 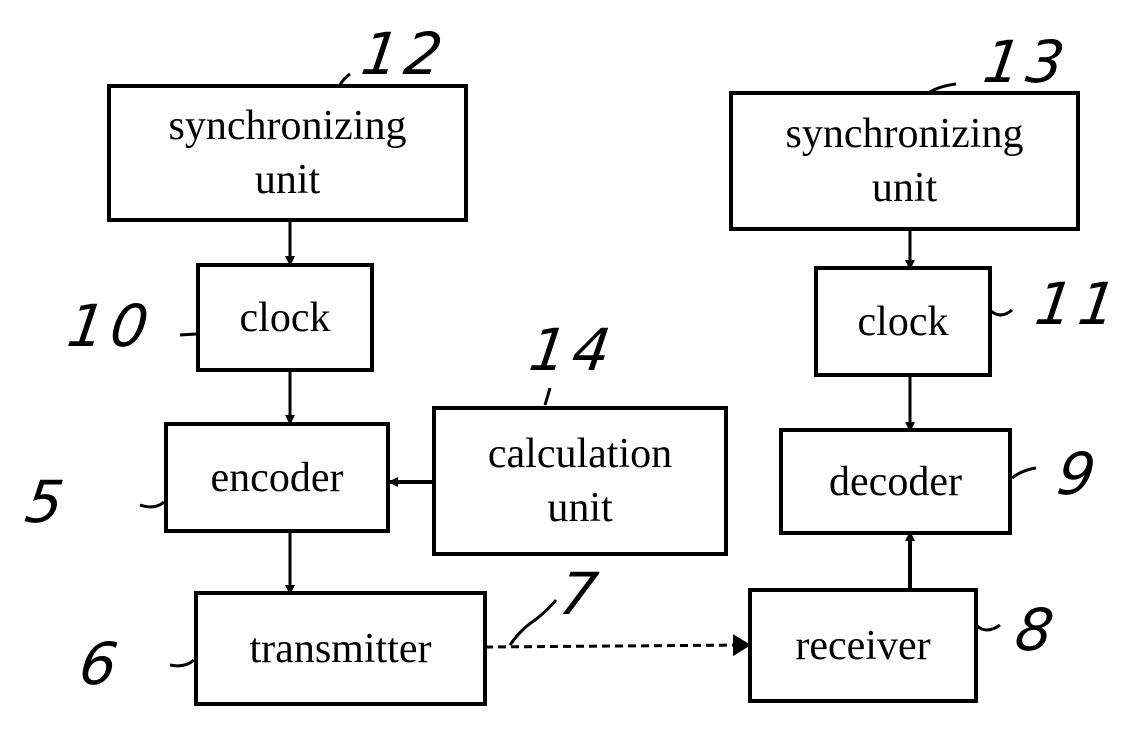 What do you see at coordinates (111, 326) in the screenshot?
I see `ref-numeral-10: 10` at bounding box center [111, 326].